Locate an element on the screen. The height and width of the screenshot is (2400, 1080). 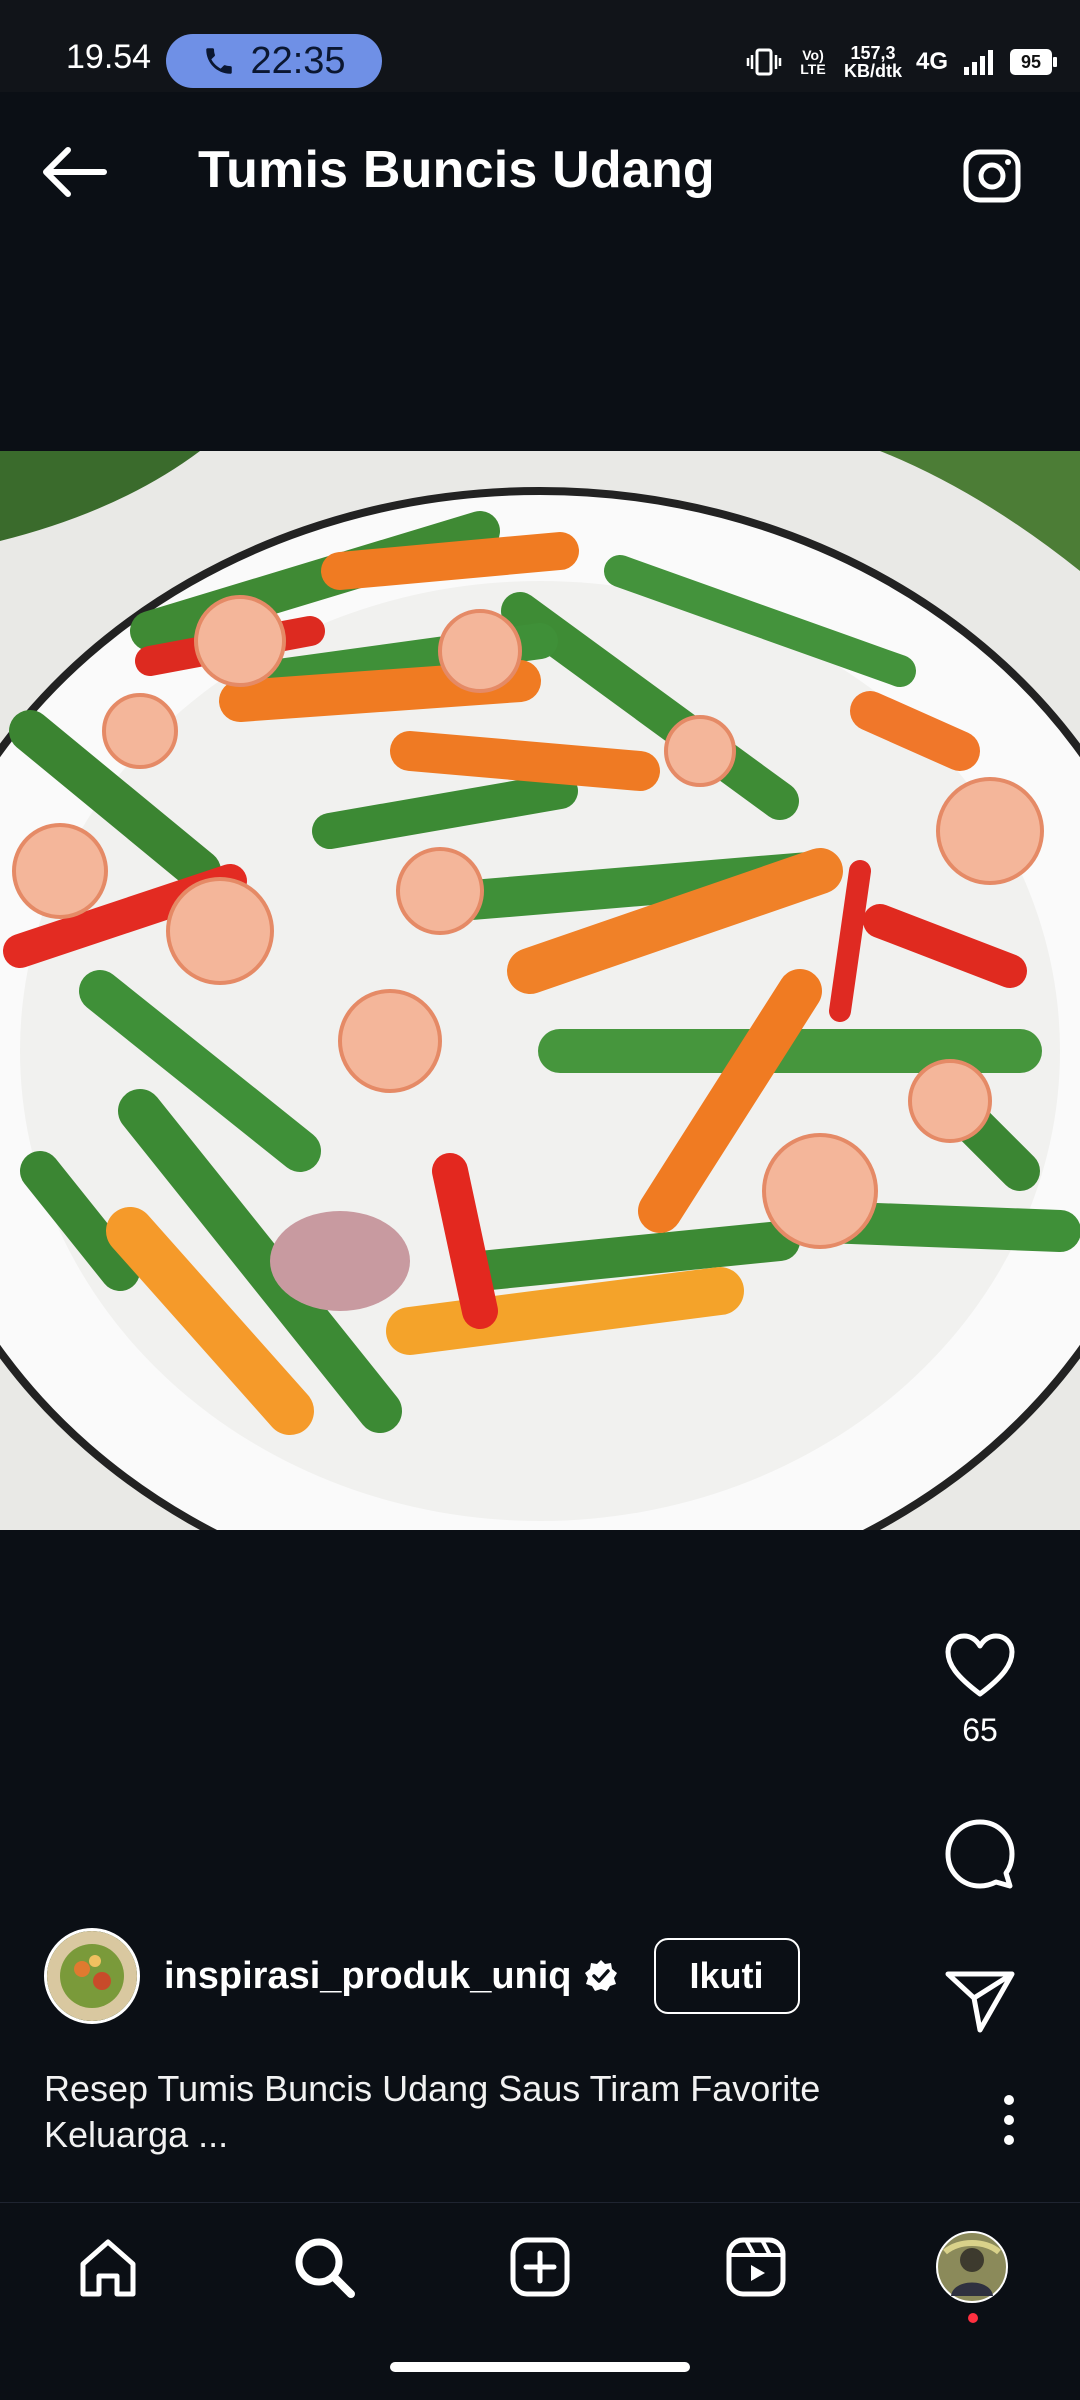
nav-profile is located at coordinates (972, 2270).